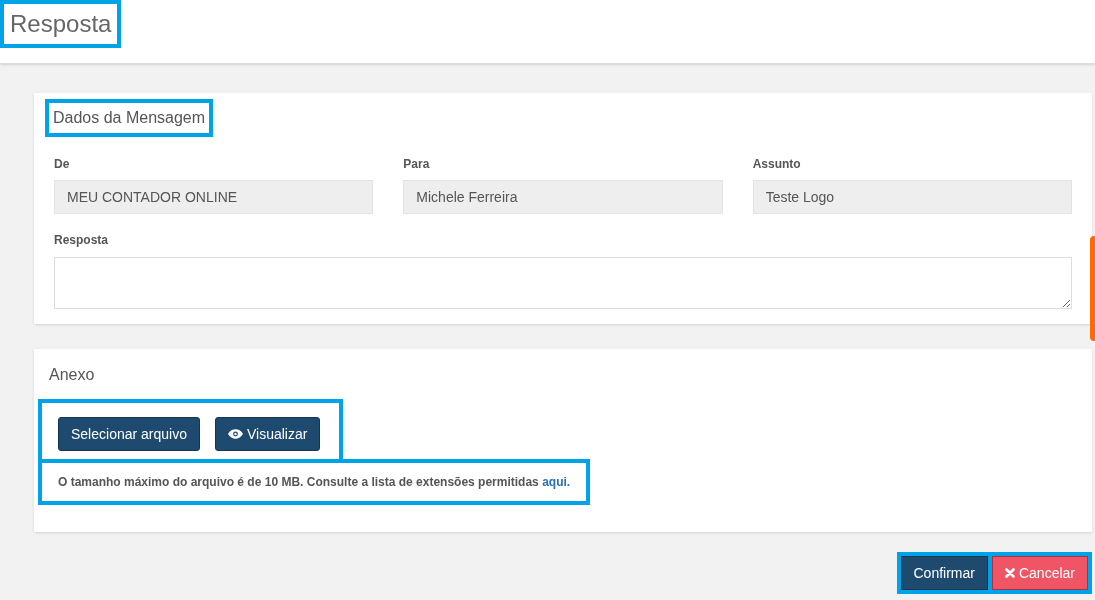 The image size is (1095, 600). I want to click on reply-field, so click(563, 283).